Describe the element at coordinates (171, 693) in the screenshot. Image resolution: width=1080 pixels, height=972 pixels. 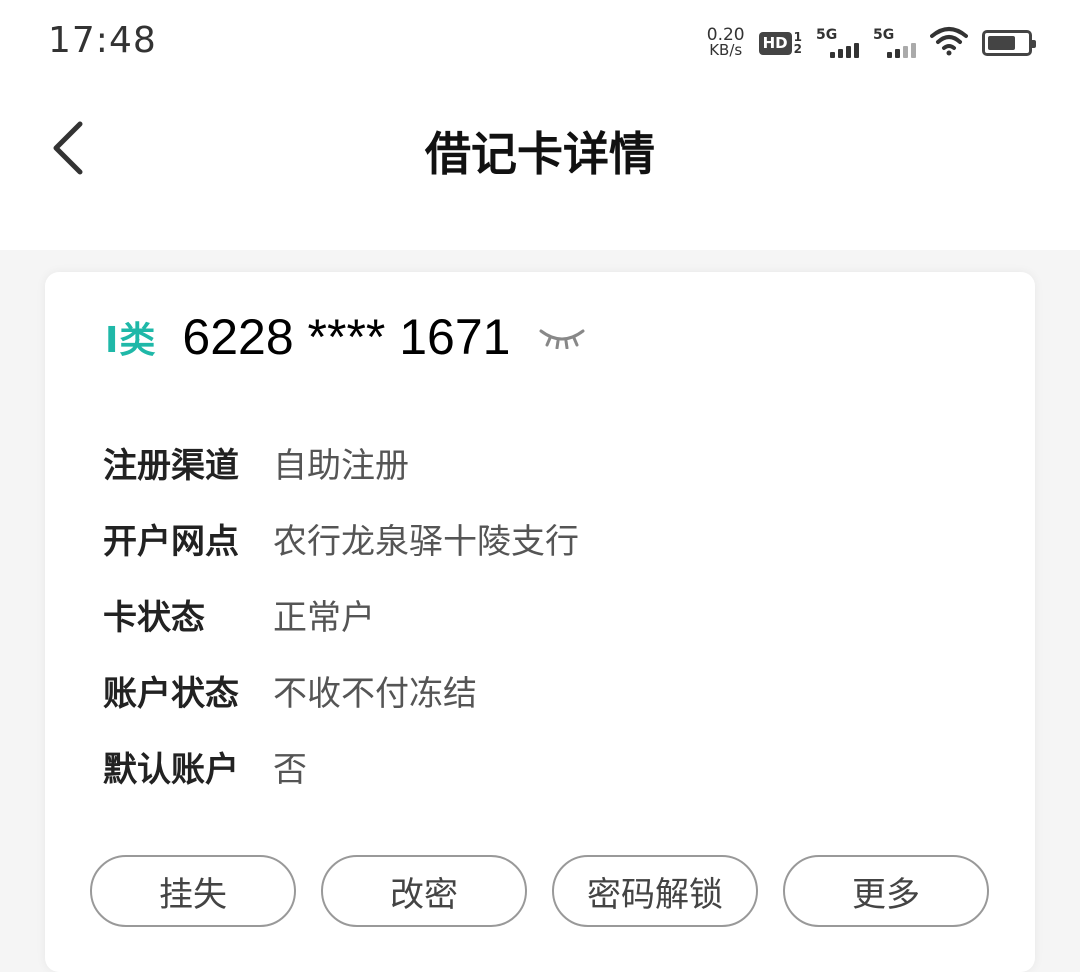
I see `info-label: 账户状态` at that location.